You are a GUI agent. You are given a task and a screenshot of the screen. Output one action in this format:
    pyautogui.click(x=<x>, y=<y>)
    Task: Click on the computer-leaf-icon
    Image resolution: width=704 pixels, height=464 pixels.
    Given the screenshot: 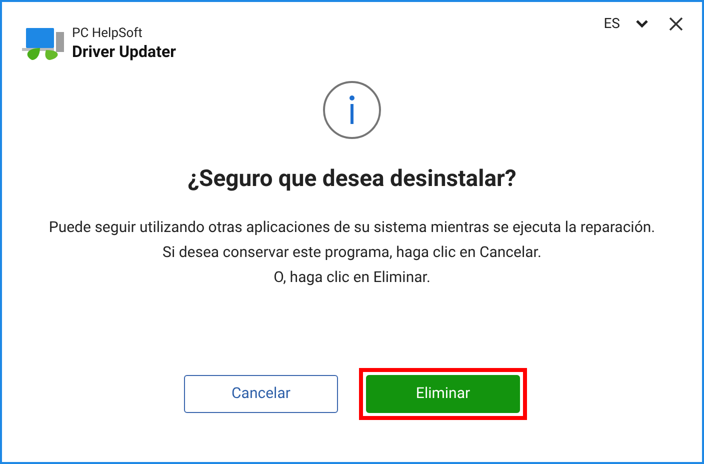 What is the action you would take?
    pyautogui.click(x=43, y=44)
    